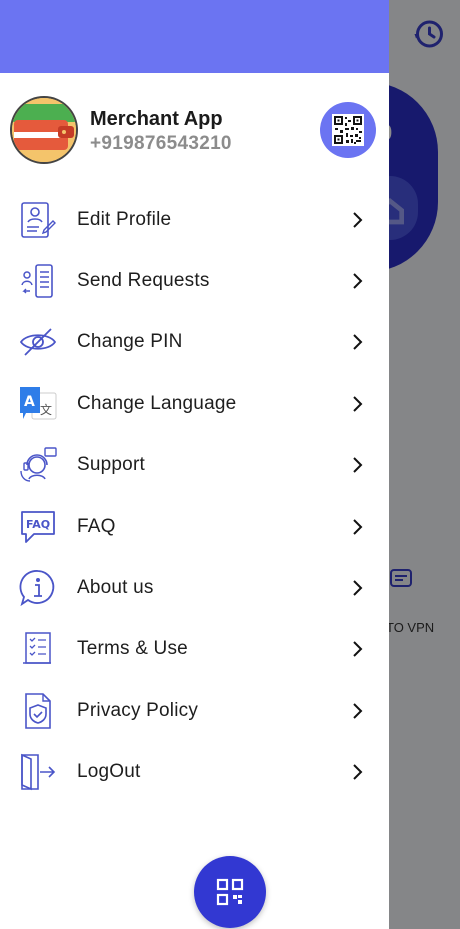  I want to click on svg-text: FAQ, so click(38, 524).